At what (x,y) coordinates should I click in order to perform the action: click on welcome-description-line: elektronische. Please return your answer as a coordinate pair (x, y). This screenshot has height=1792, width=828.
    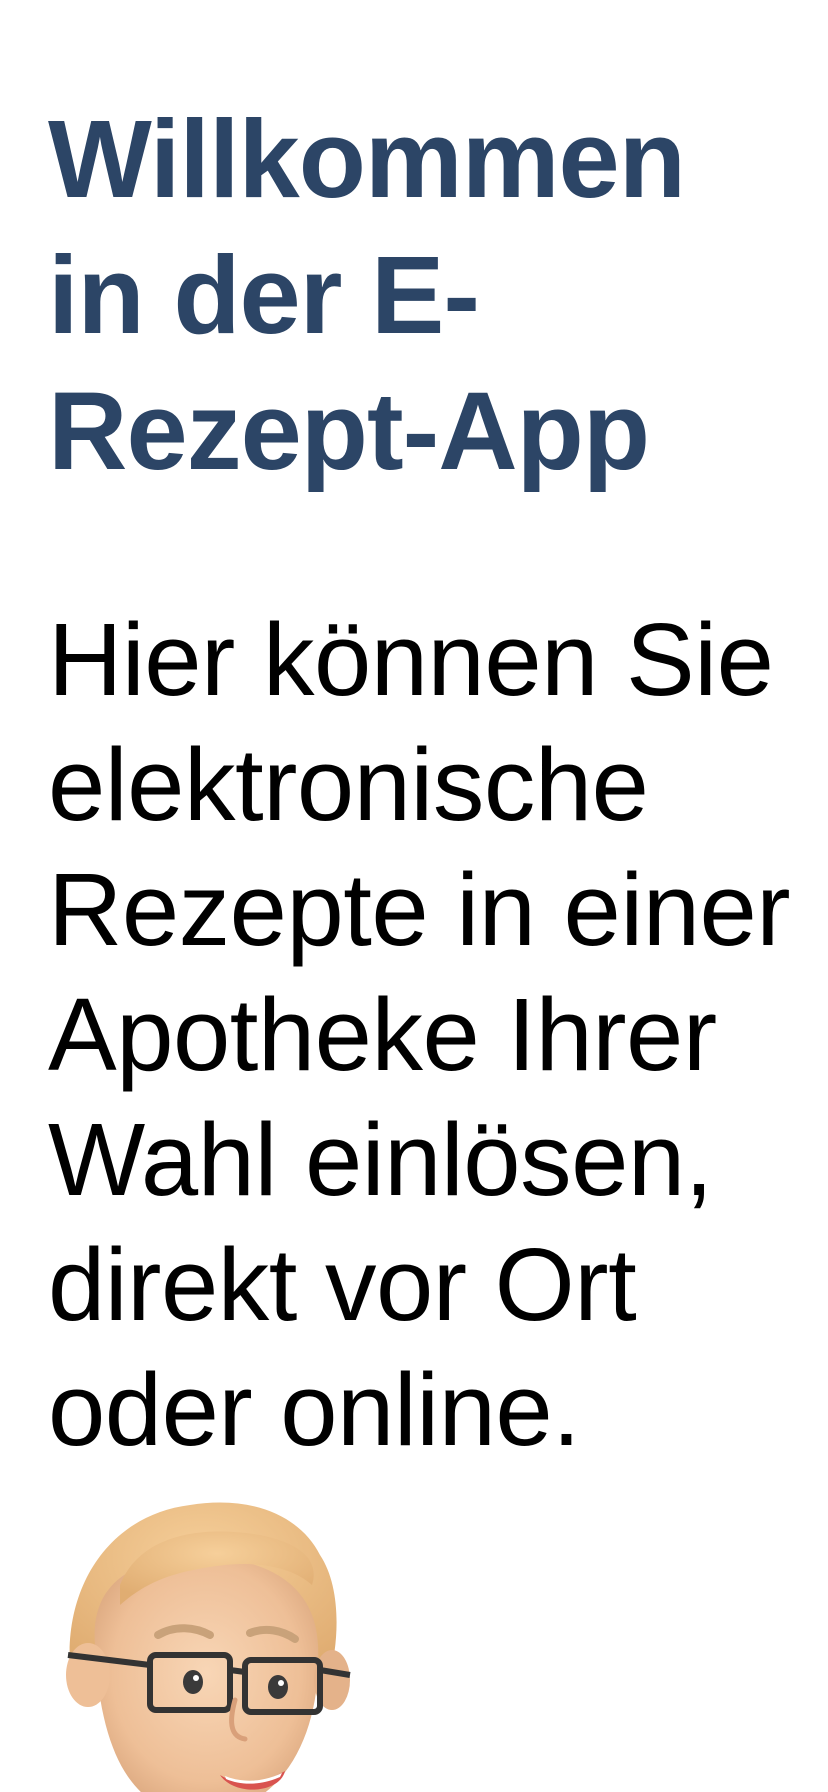
    Looking at the image, I should click on (348, 784).